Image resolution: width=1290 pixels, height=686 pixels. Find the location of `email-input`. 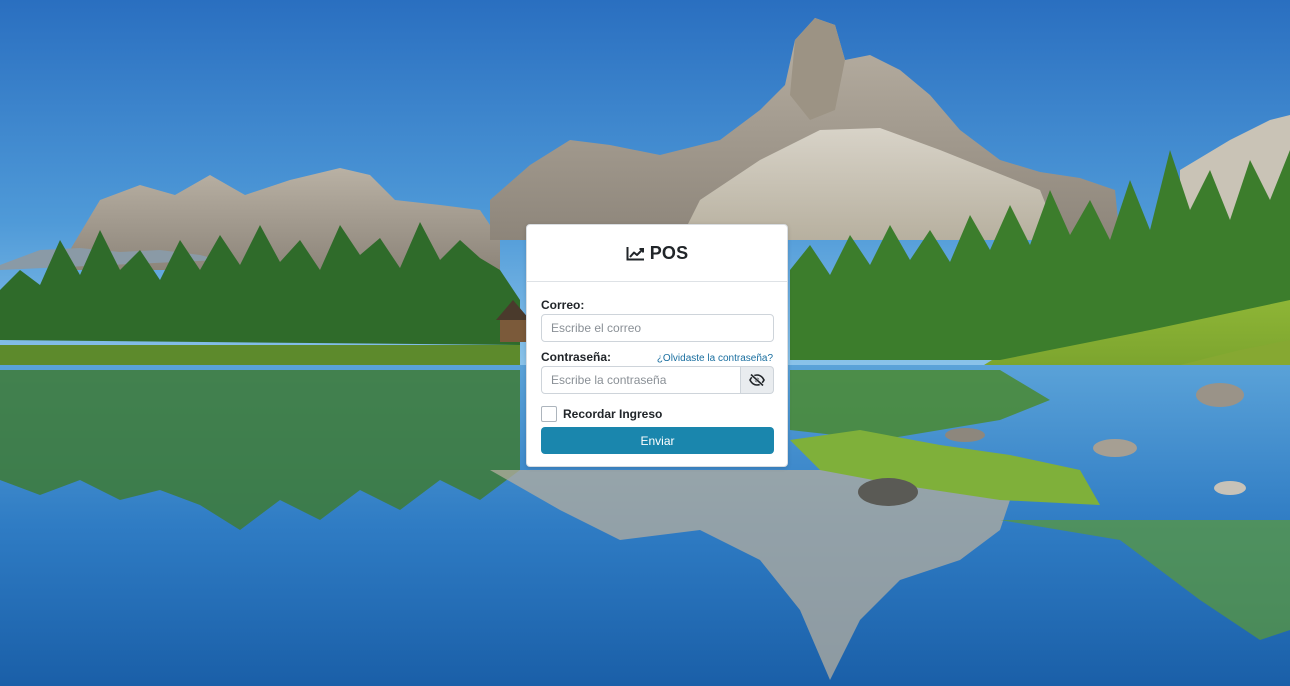

email-input is located at coordinates (657, 328).